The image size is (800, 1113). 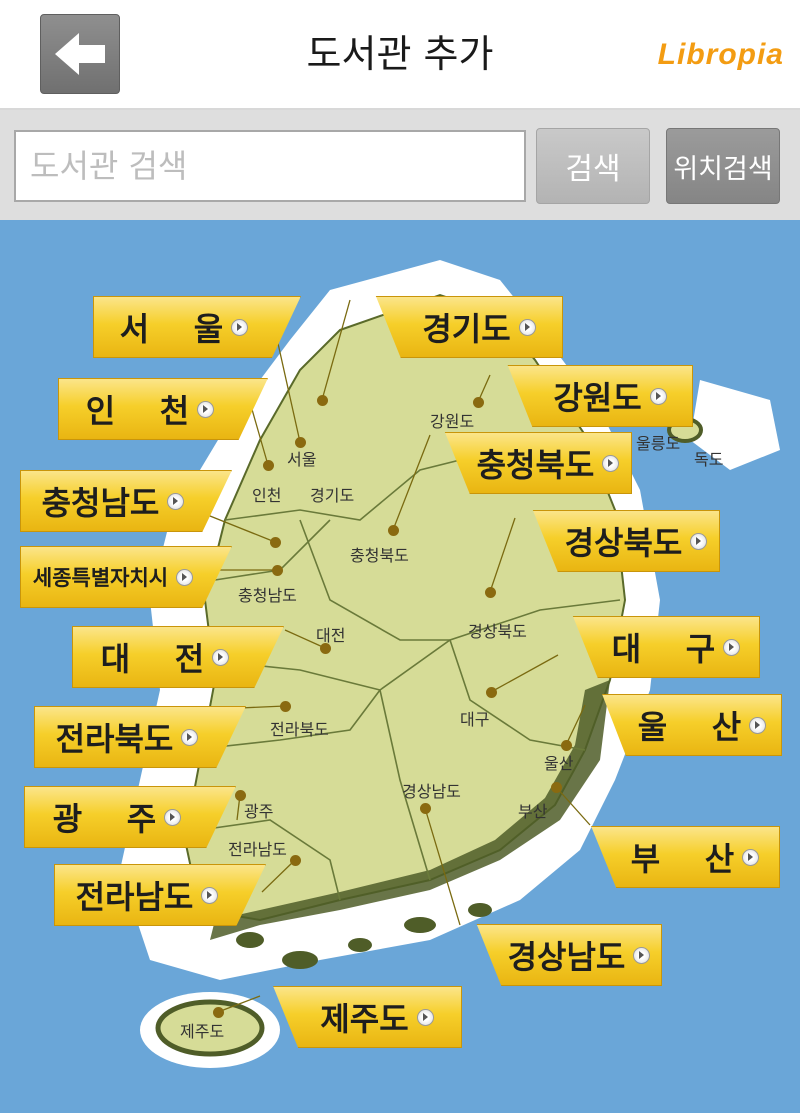 I want to click on map-label-ulleungdo: 울릉도, so click(x=658, y=443).